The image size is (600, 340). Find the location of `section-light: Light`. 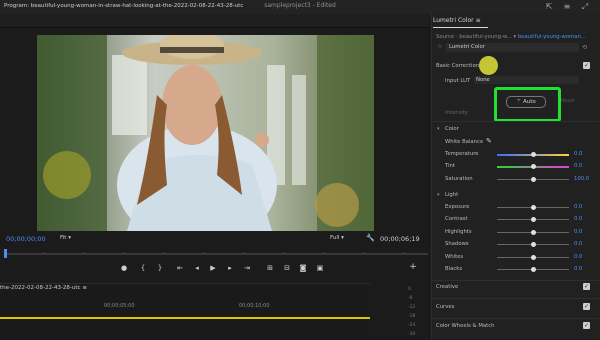

section-light: Light is located at coordinates (451, 195).